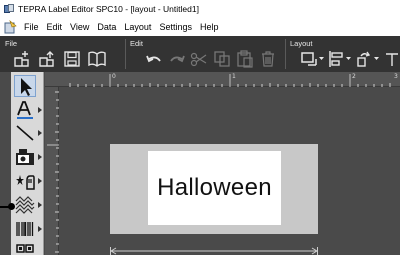  Describe the element at coordinates (40, 133) in the screenshot. I see `line-tool-caret-icon` at that location.